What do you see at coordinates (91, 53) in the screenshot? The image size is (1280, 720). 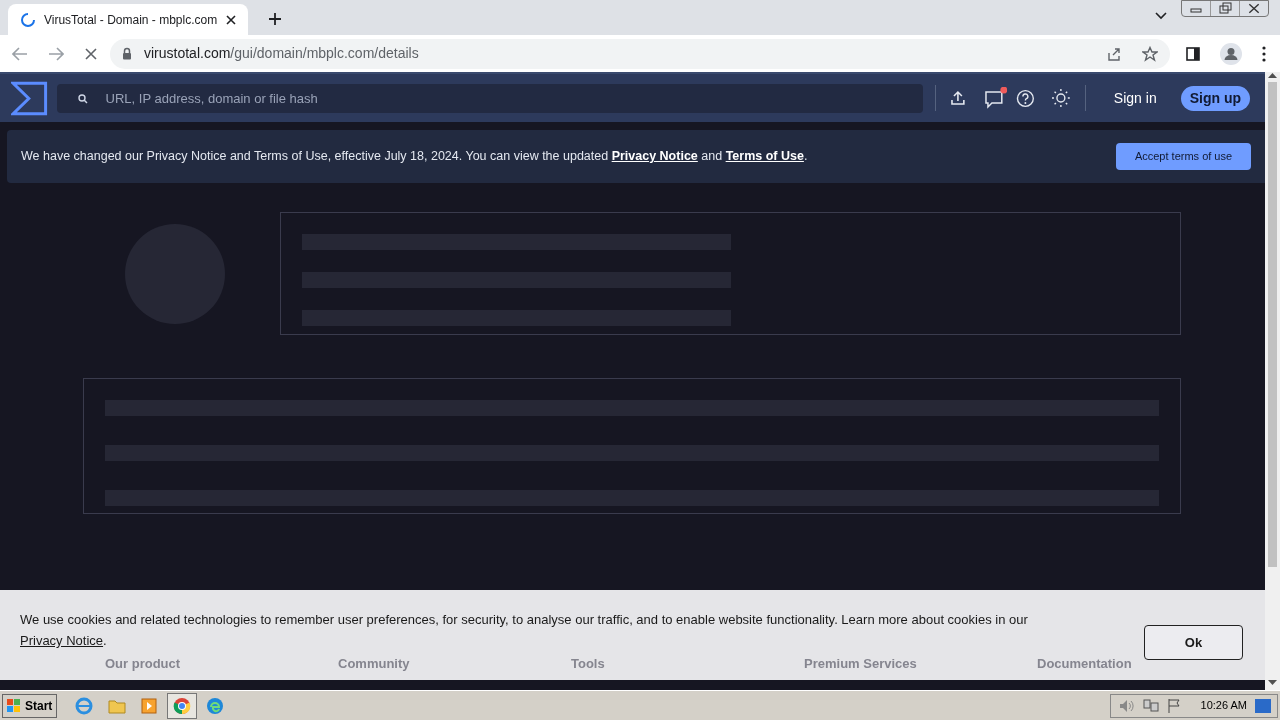 I see `stop-icon` at bounding box center [91, 53].